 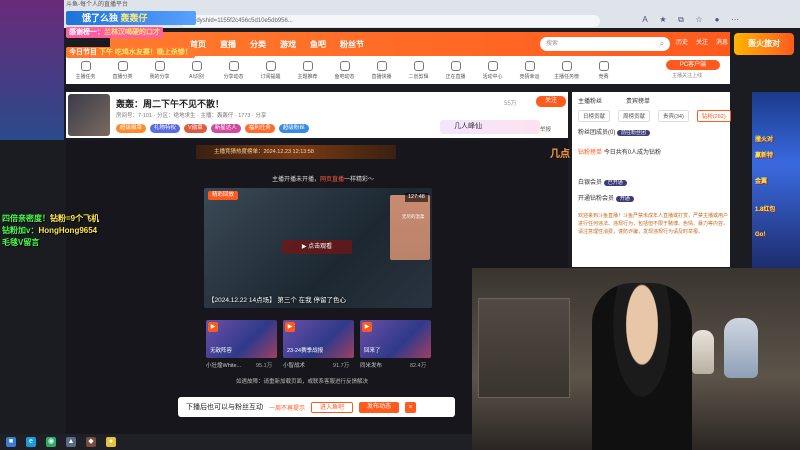 I want to click on badge-row: 超级徽章 礼物特权 V勋章 新星达人 福利任务 超级粉丝, so click(x=212, y=128).